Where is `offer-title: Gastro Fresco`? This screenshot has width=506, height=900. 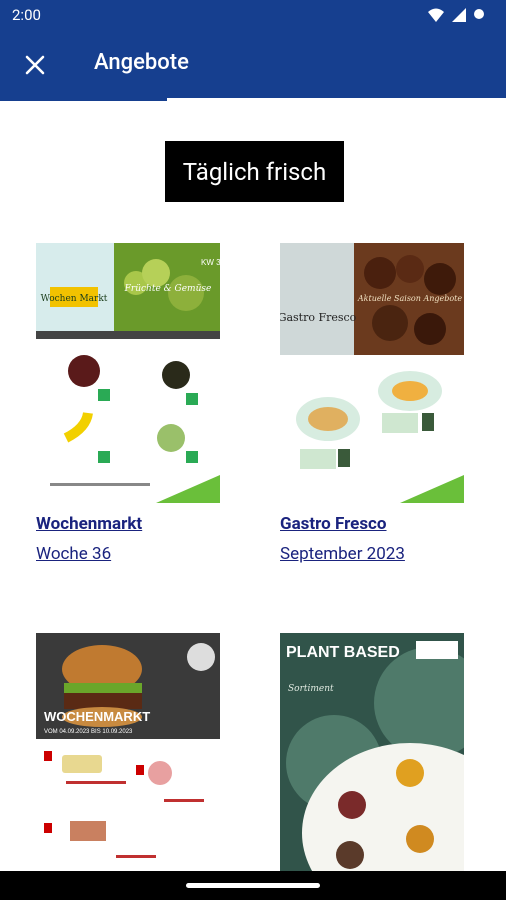 offer-title: Gastro Fresco is located at coordinates (333, 524).